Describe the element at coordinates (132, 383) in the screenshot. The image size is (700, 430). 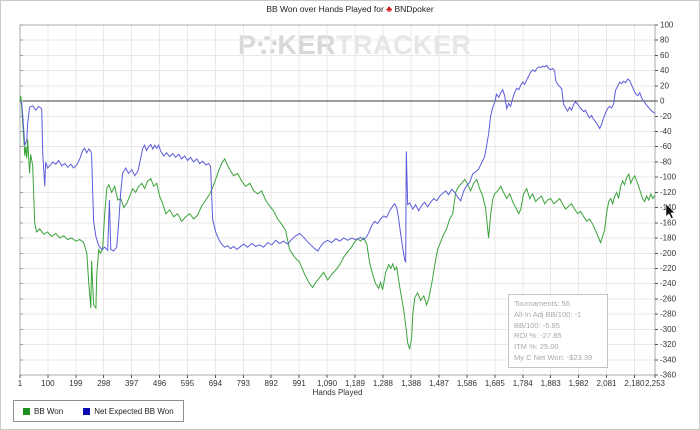
I see `x-tick-label: 397` at that location.